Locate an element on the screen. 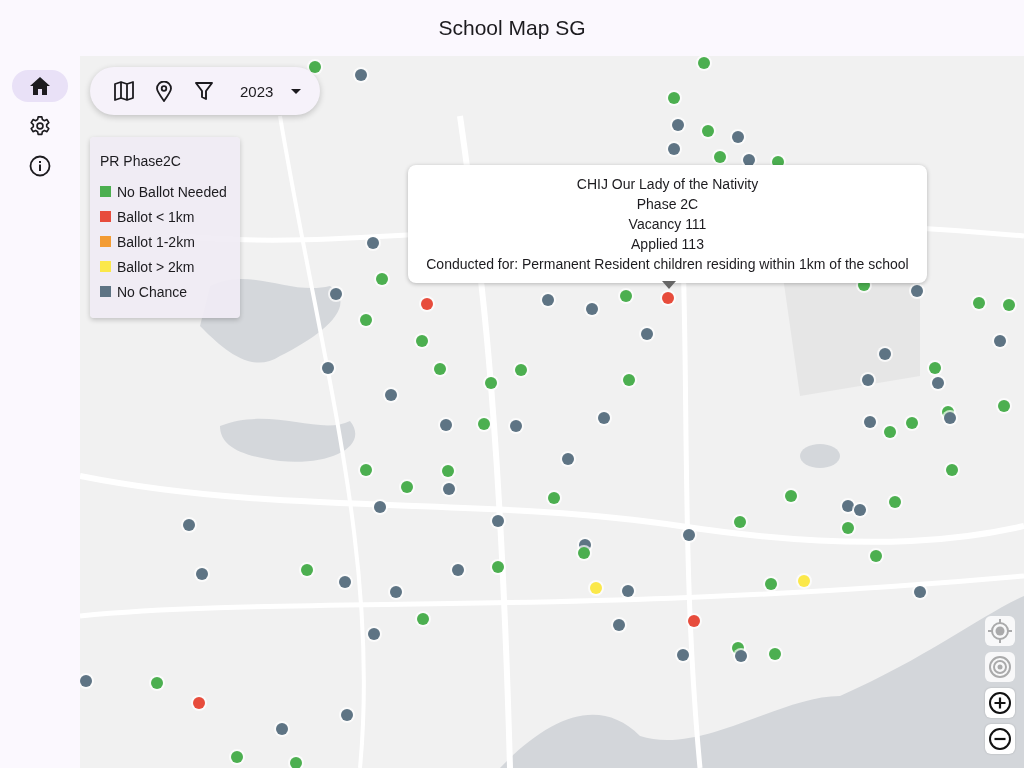 The height and width of the screenshot is (768, 1024). legend-label: No Chance is located at coordinates (152, 291).